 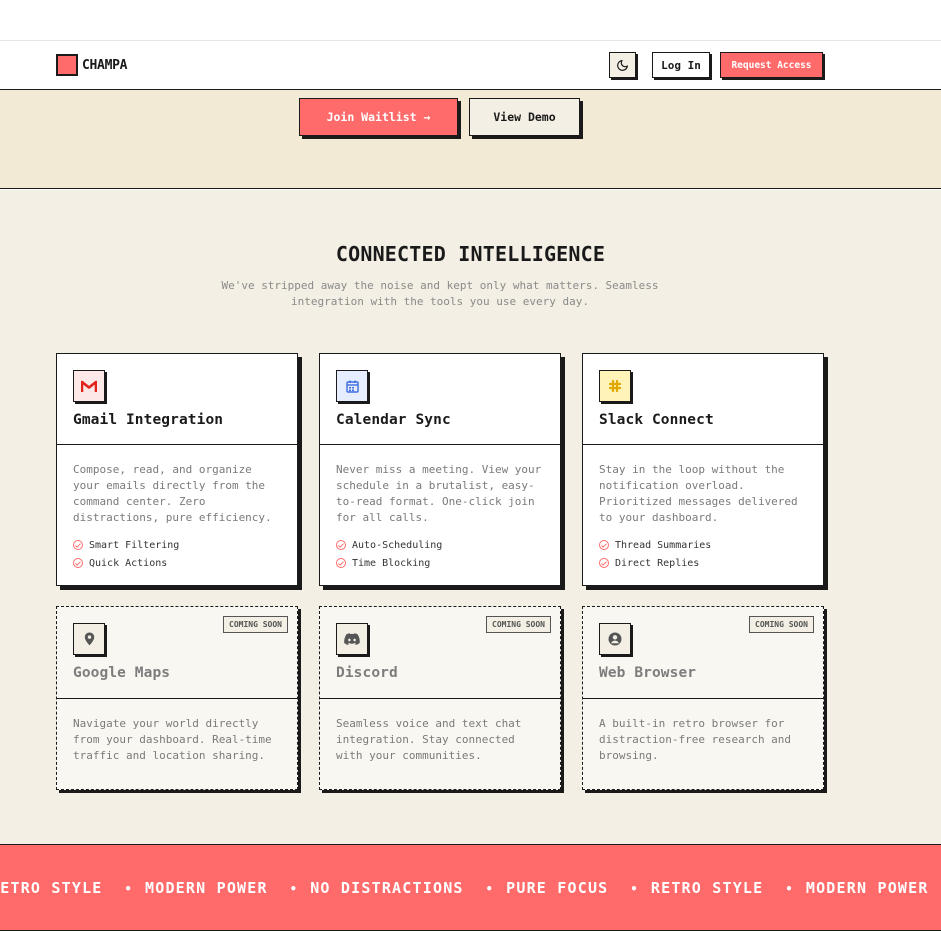 I want to click on logo-mark, so click(x=67, y=65).